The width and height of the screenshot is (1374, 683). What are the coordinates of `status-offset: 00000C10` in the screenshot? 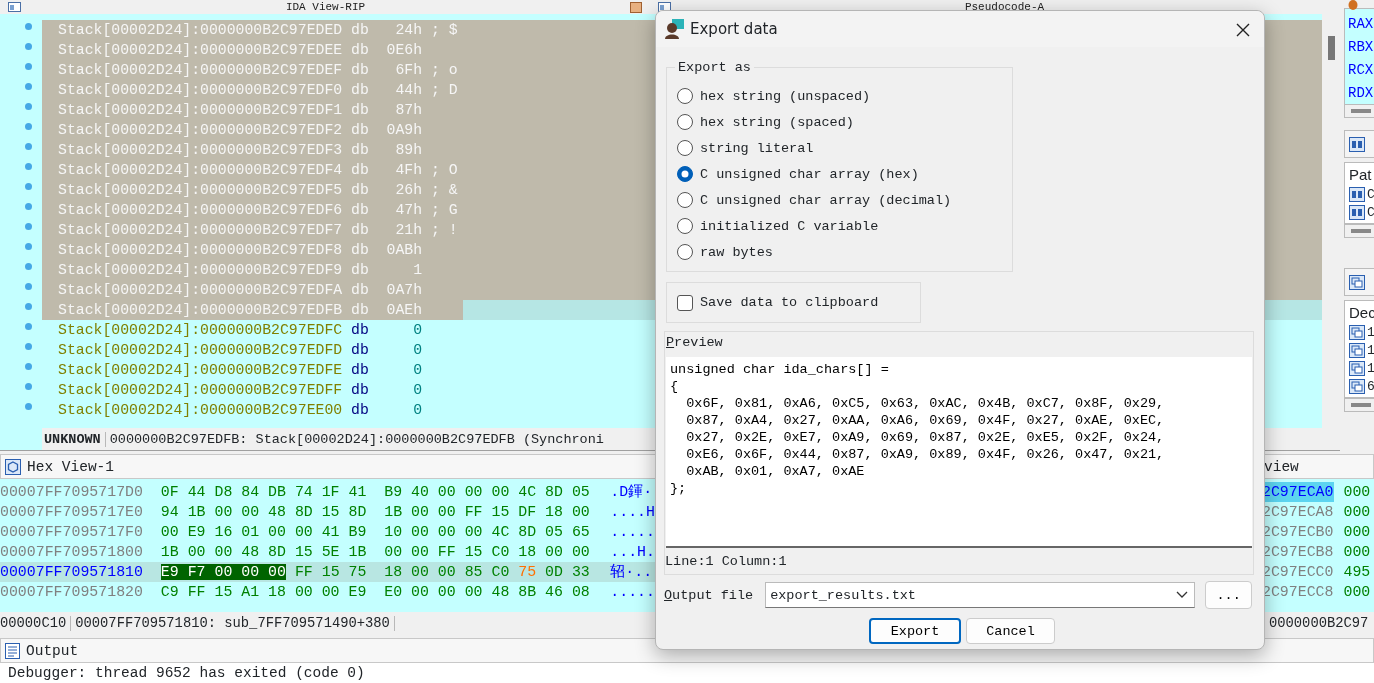 It's located at (36, 623).